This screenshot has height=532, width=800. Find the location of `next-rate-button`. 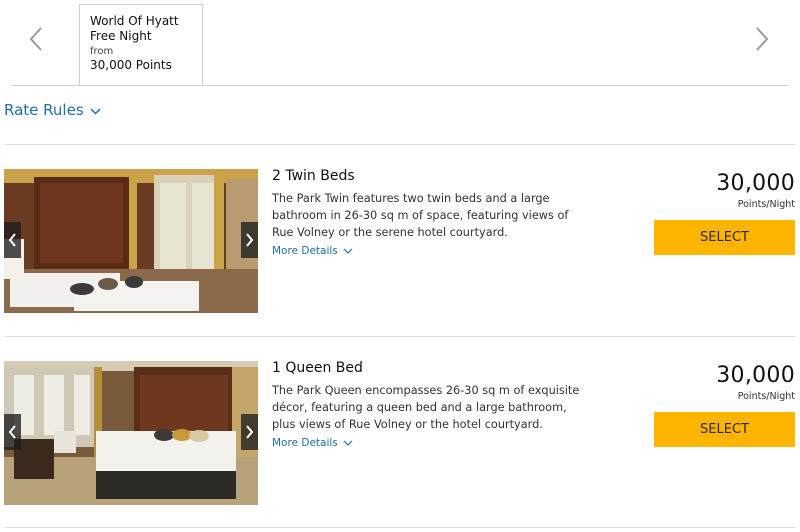

next-rate-button is located at coordinates (762, 39).